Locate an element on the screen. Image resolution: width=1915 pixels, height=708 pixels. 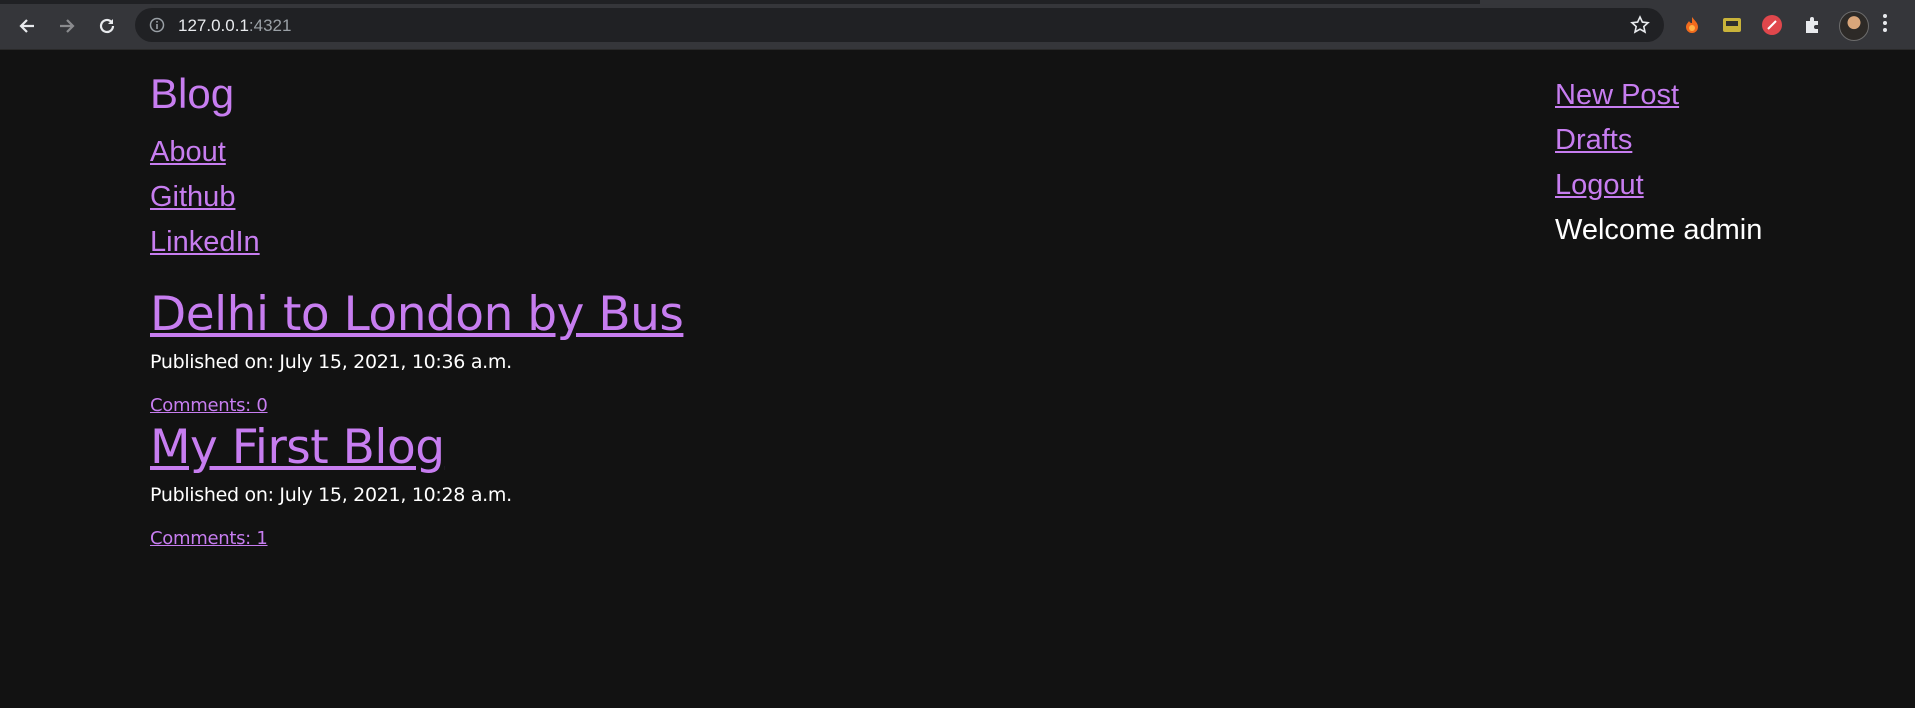
post-published-date: Published on: July 15, 2021, 10:28 a.m. is located at coordinates (331, 495).